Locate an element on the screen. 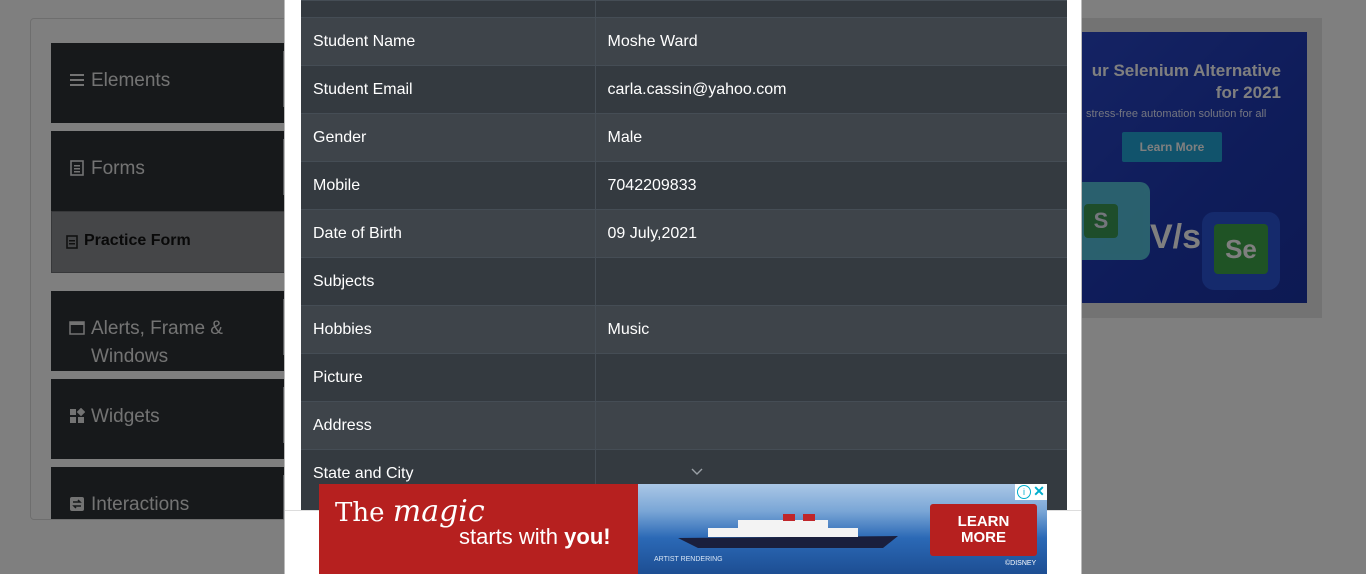  ad-info-icon: i is located at coordinates (1024, 492).